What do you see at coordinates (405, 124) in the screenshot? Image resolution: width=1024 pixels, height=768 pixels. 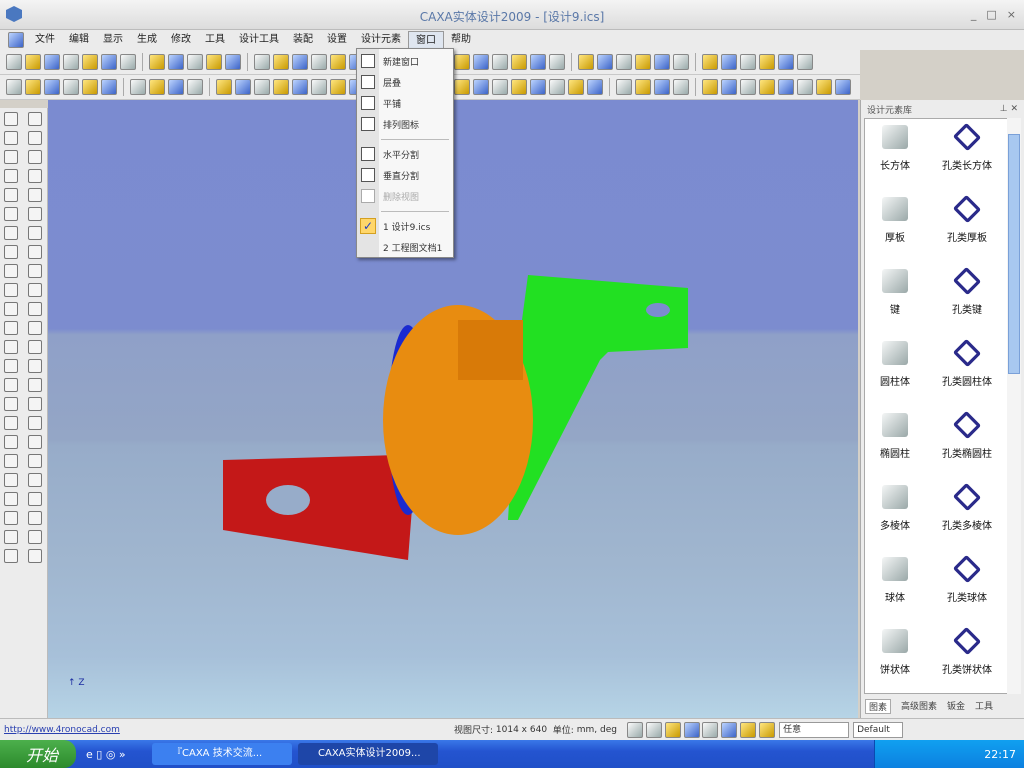 I see `menu-item-arrange-icons: 排列图标` at bounding box center [405, 124].